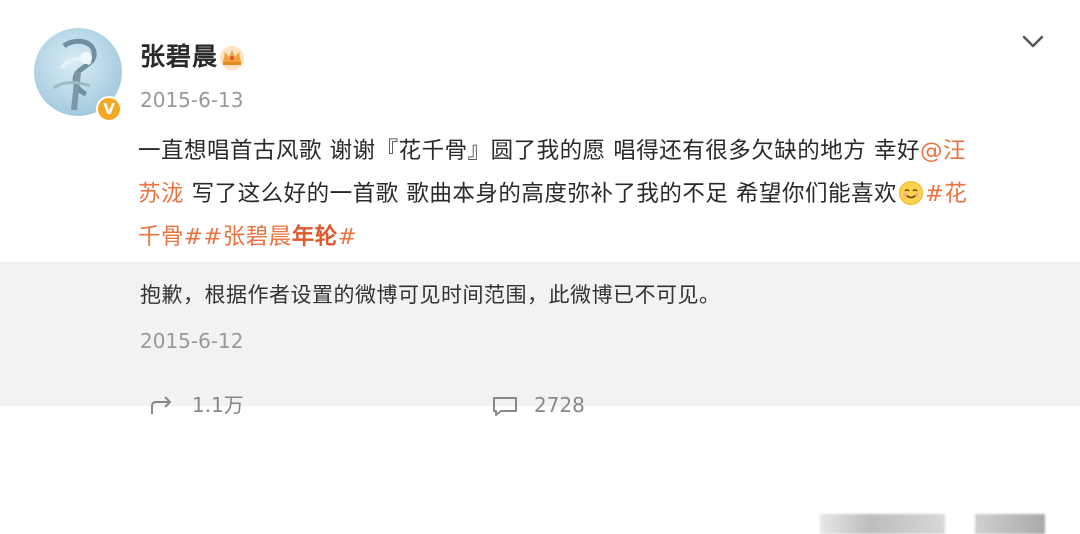 The image size is (1080, 534). I want to click on share-count: 1.1万, so click(218, 405).